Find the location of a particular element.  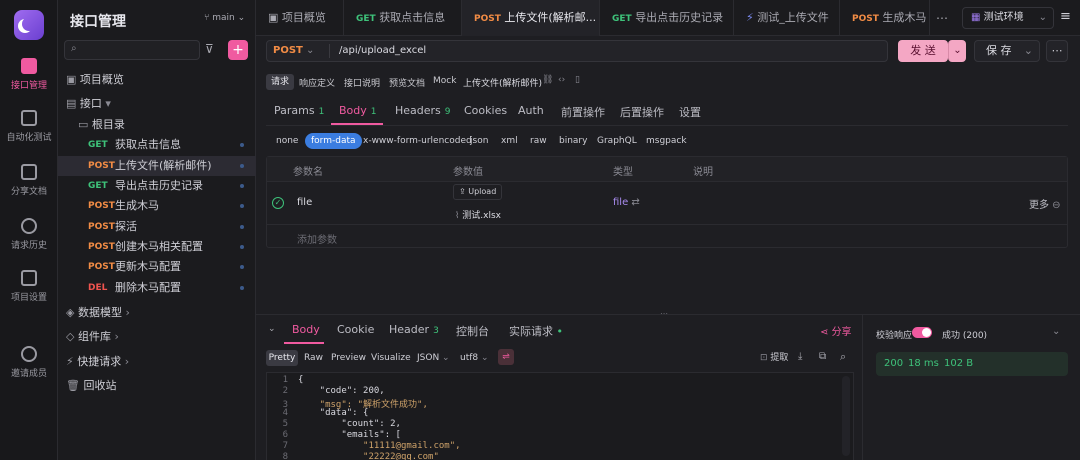

mode-tab-response-def: 响应定义 is located at coordinates (317, 82).